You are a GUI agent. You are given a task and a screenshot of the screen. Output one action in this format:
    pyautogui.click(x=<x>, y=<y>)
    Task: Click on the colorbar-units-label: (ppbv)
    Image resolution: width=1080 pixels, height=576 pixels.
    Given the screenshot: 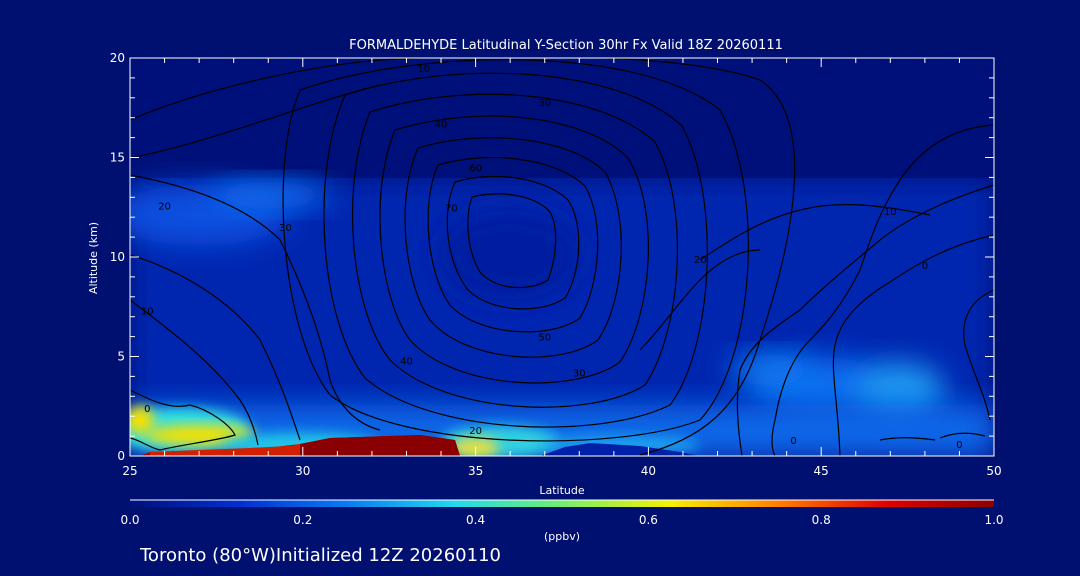 What is the action you would take?
    pyautogui.click(x=562, y=536)
    